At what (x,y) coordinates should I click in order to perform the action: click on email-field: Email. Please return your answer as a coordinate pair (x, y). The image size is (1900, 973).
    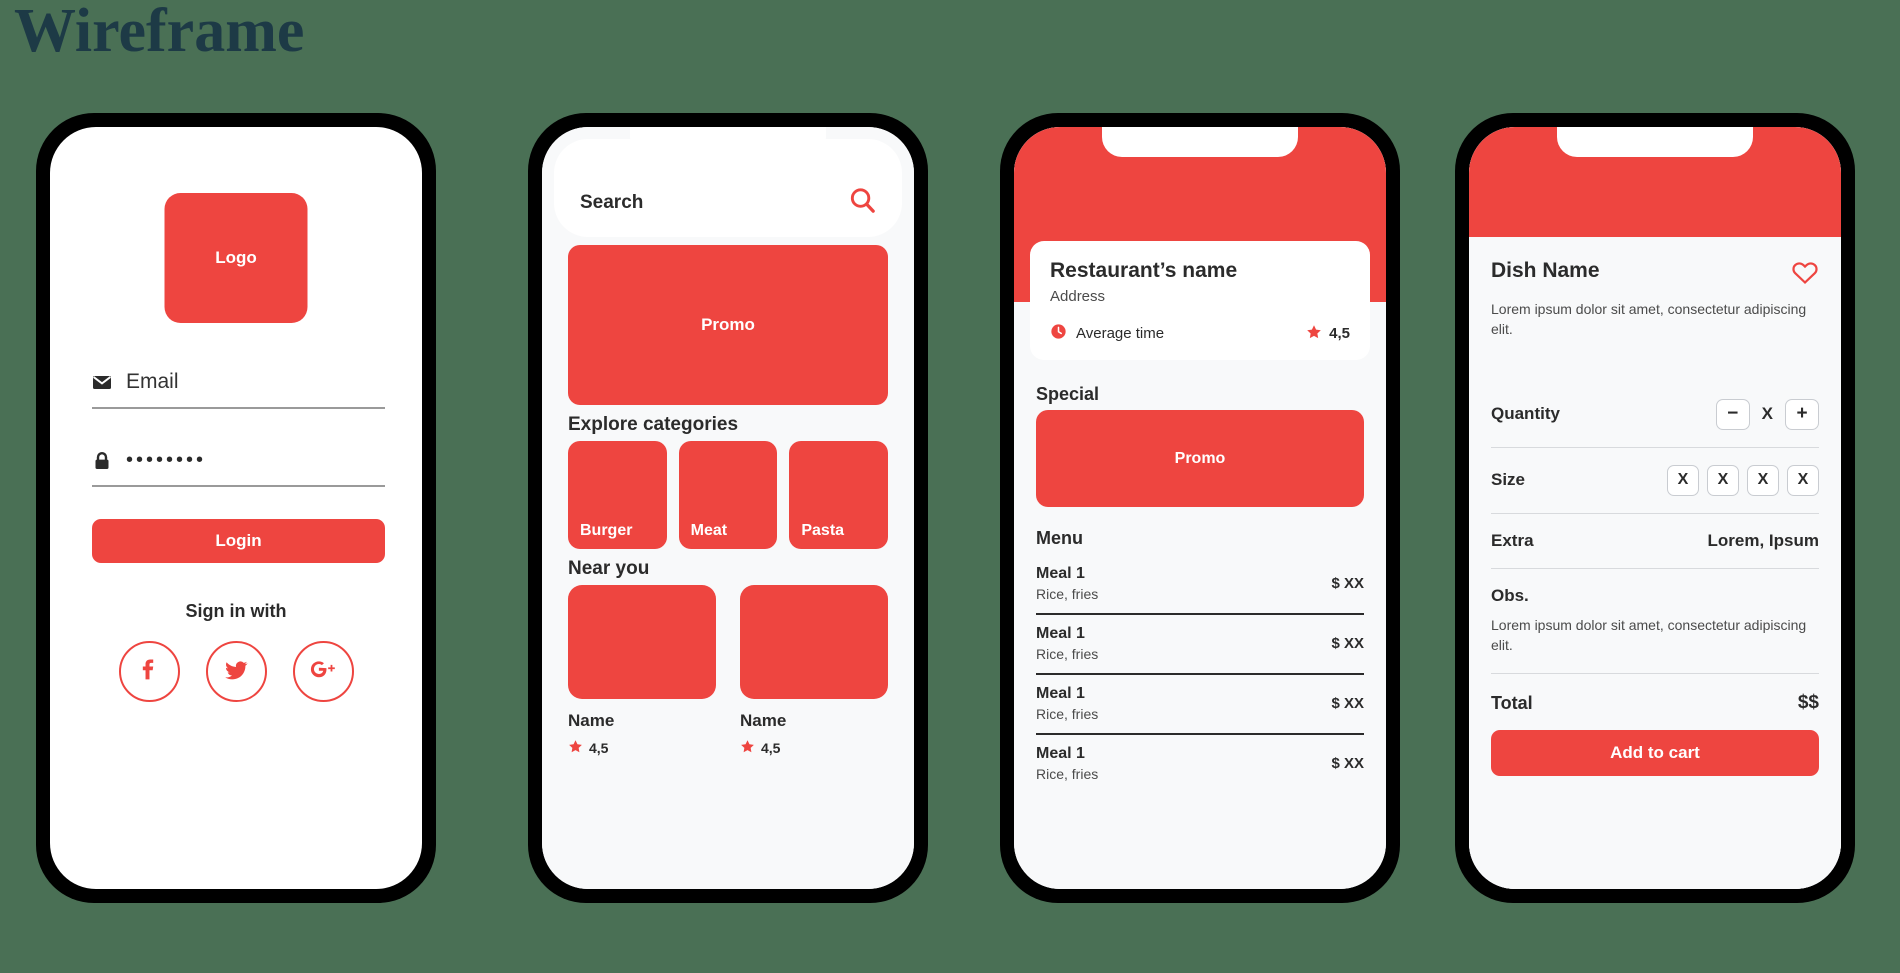
    Looking at the image, I should click on (238, 389).